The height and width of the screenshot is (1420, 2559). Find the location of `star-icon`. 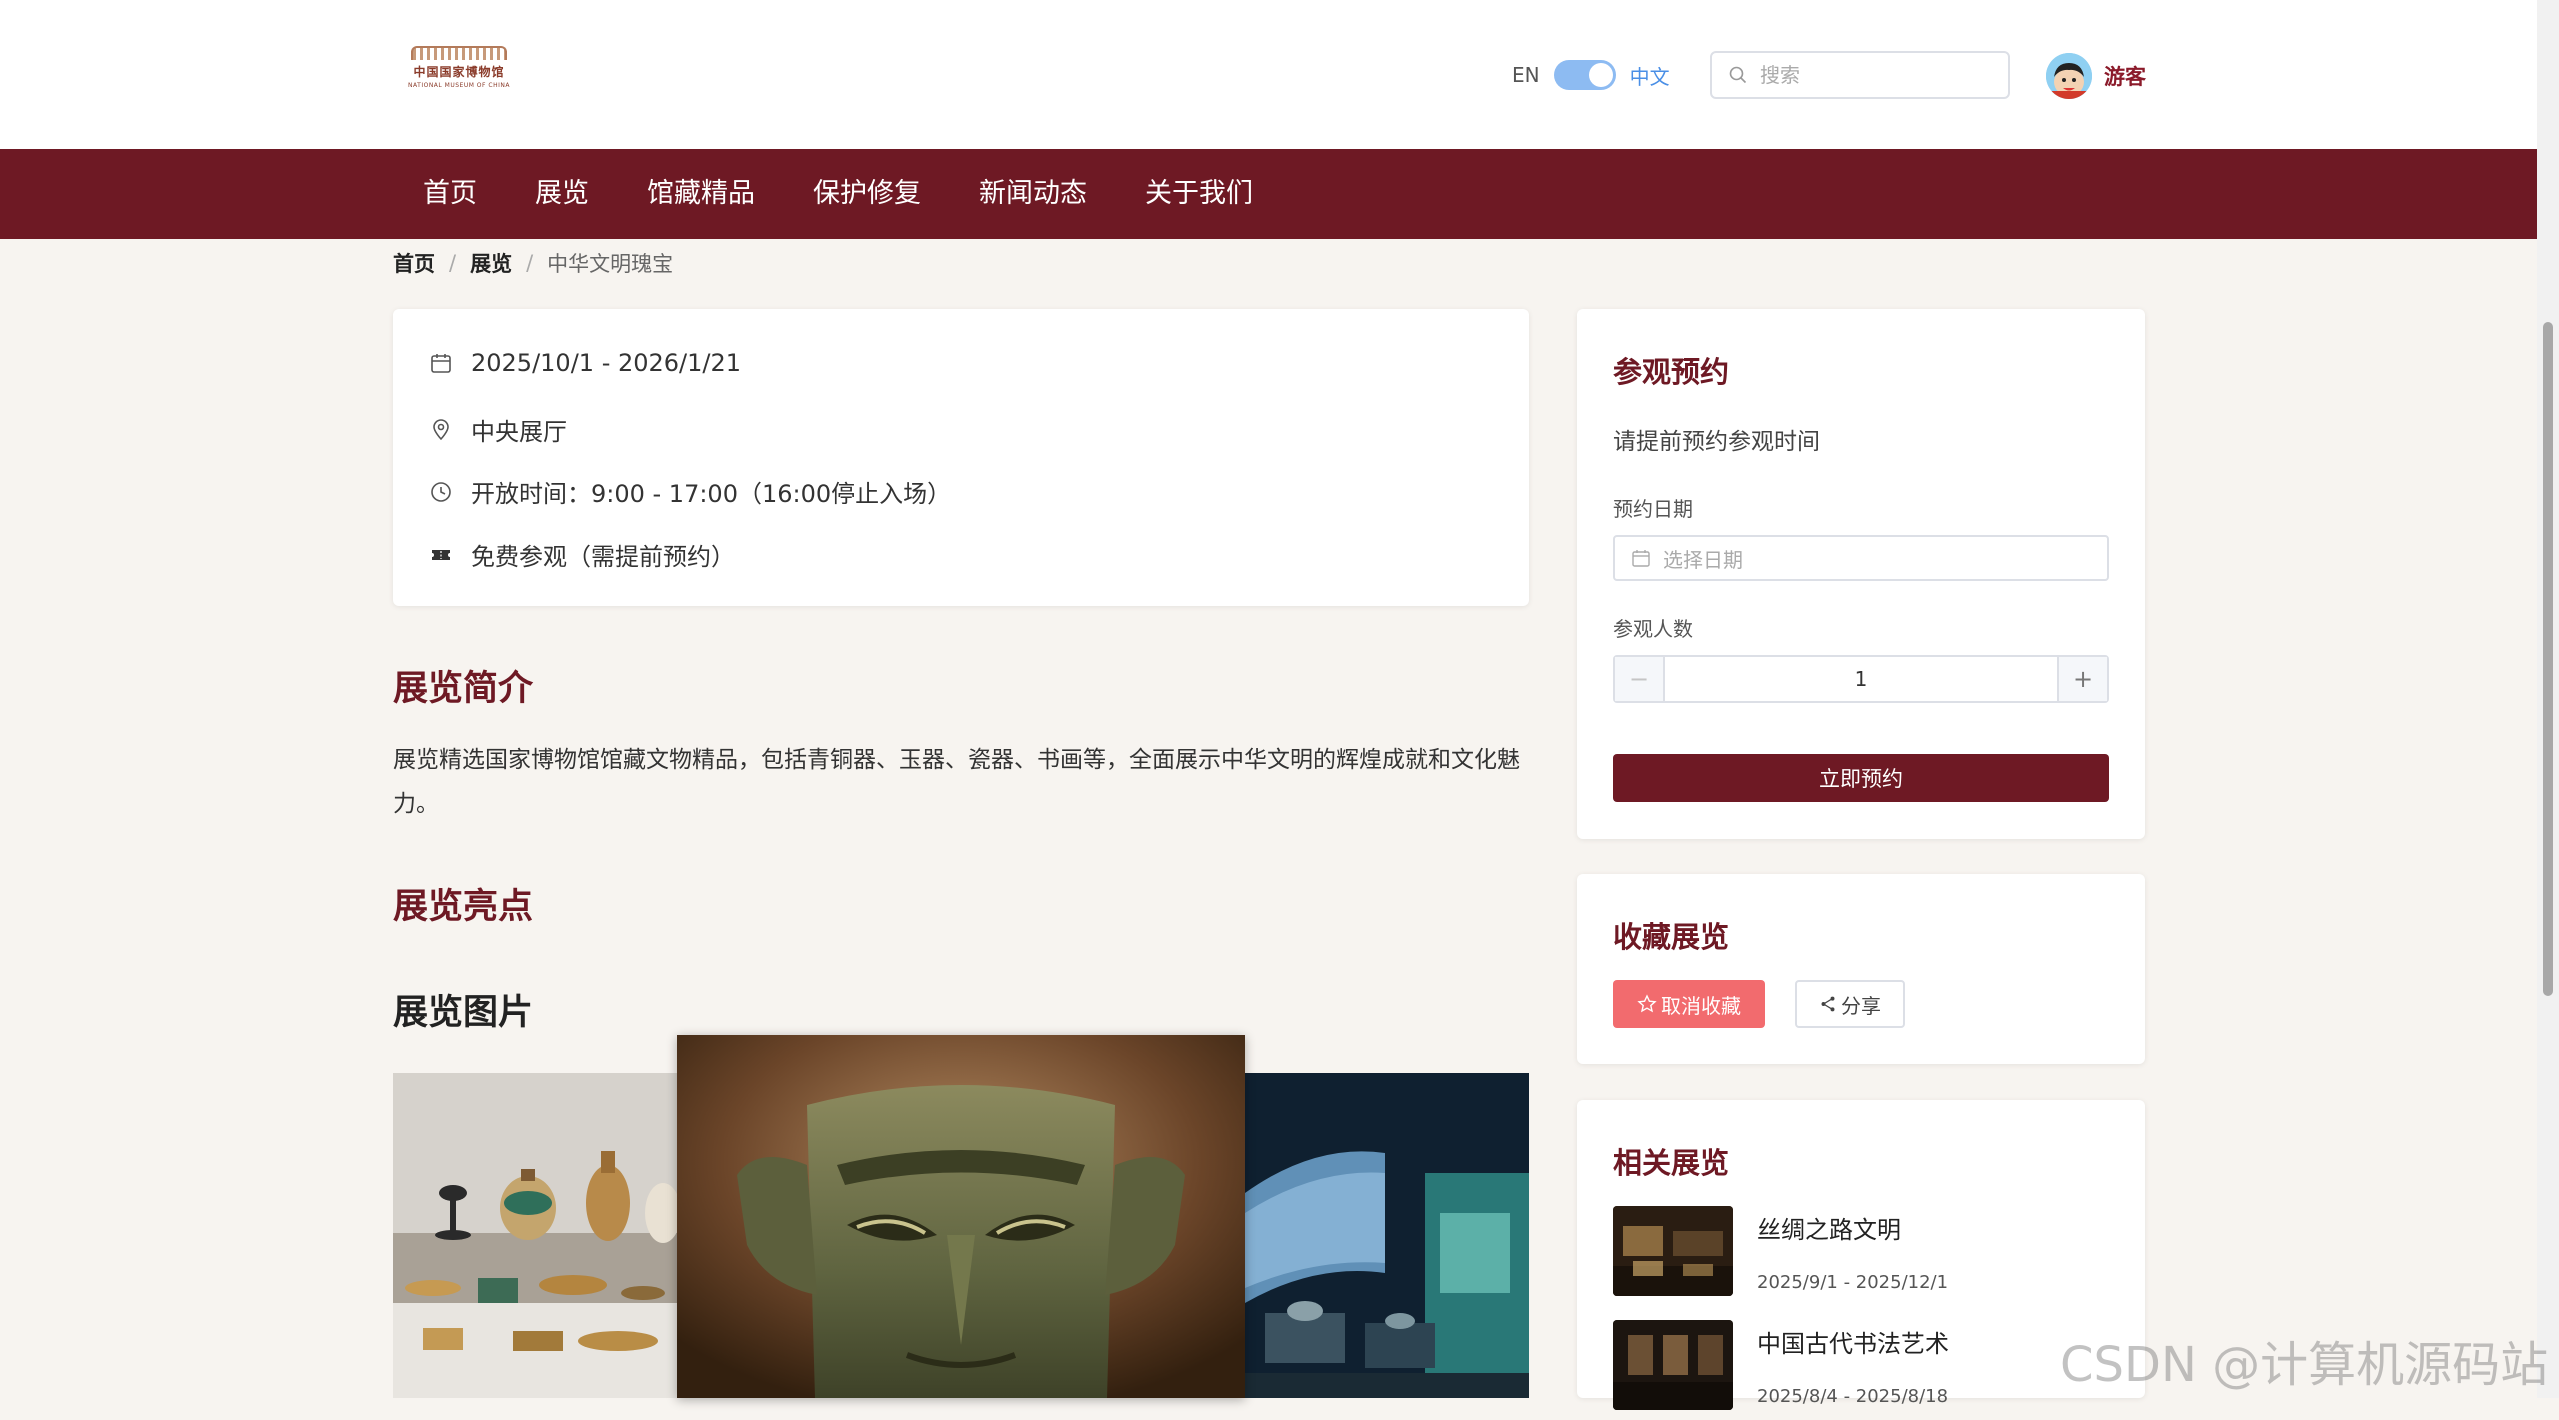

star-icon is located at coordinates (1647, 1003).